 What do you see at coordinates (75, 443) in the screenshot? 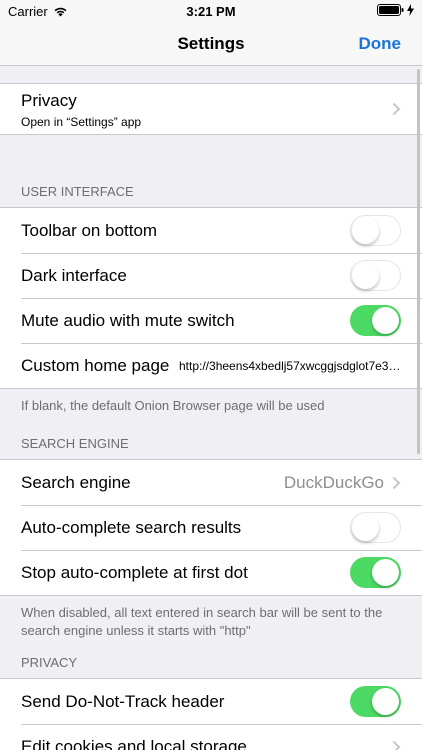
I see `section-header-search-engine: SEARCH ENGINE` at bounding box center [75, 443].